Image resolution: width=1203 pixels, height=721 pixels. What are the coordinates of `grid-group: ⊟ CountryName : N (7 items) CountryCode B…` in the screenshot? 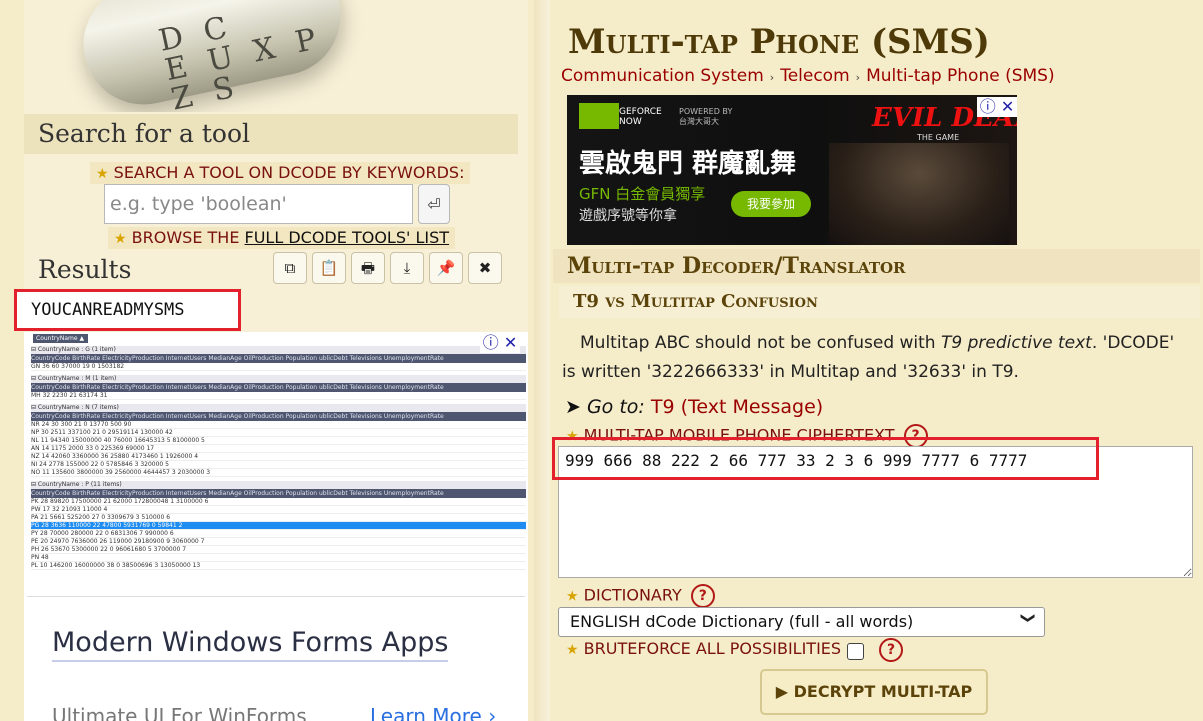 It's located at (278, 440).